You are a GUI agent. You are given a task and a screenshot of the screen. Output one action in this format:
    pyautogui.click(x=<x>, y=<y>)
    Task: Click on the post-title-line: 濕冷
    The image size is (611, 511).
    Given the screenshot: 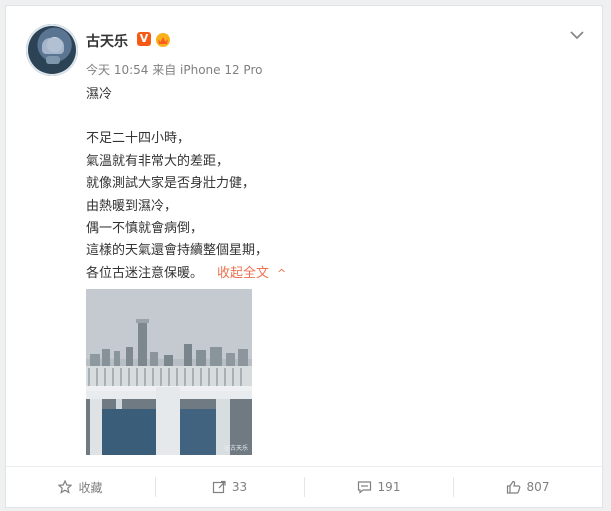 What is the action you would take?
    pyautogui.click(x=99, y=94)
    